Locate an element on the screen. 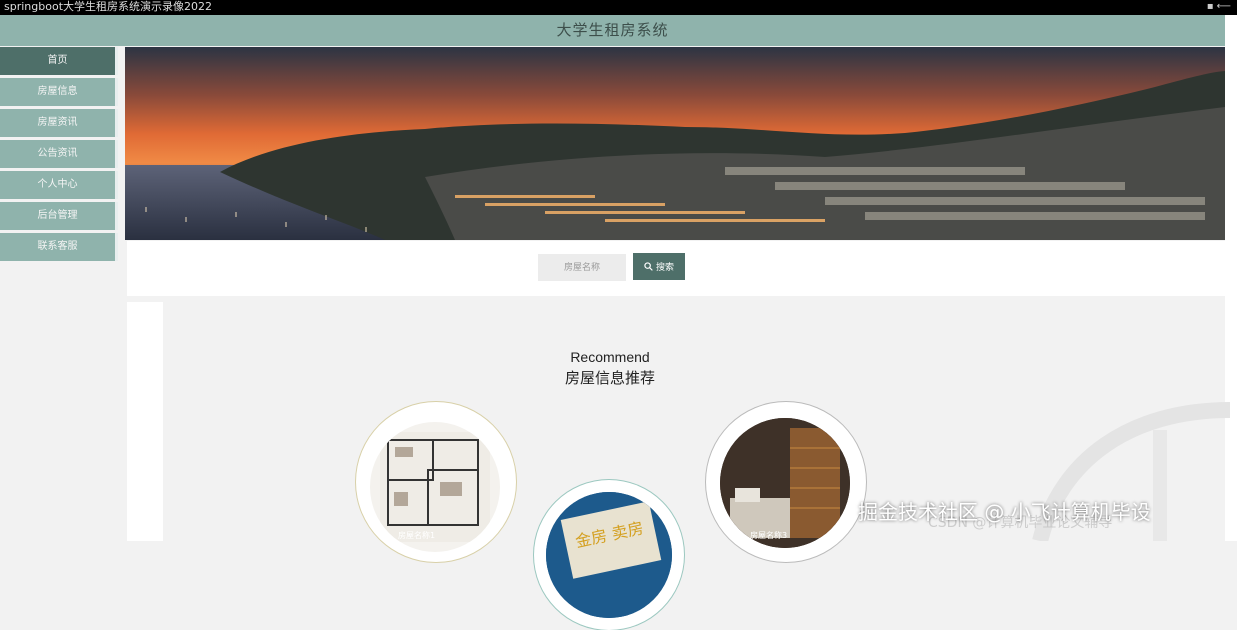 Image resolution: width=1237 pixels, height=630 pixels. sidebar-item-customer-service: 联系客服 is located at coordinates (59, 247).